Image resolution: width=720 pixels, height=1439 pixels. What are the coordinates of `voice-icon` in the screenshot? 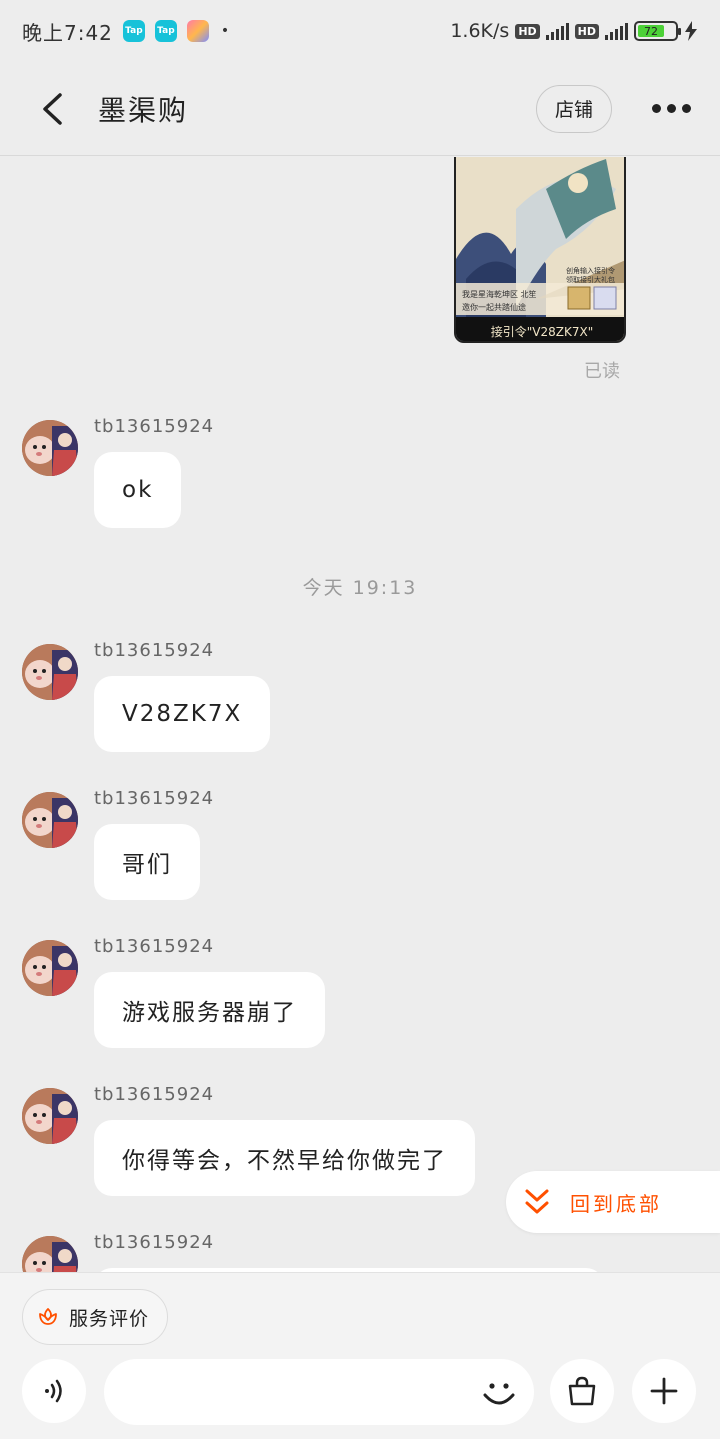 It's located at (54, 1391).